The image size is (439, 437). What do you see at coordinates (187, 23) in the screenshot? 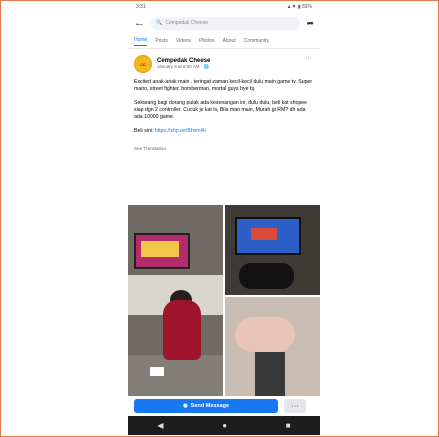
I see `search-text: Cempedak Cheese` at bounding box center [187, 23].